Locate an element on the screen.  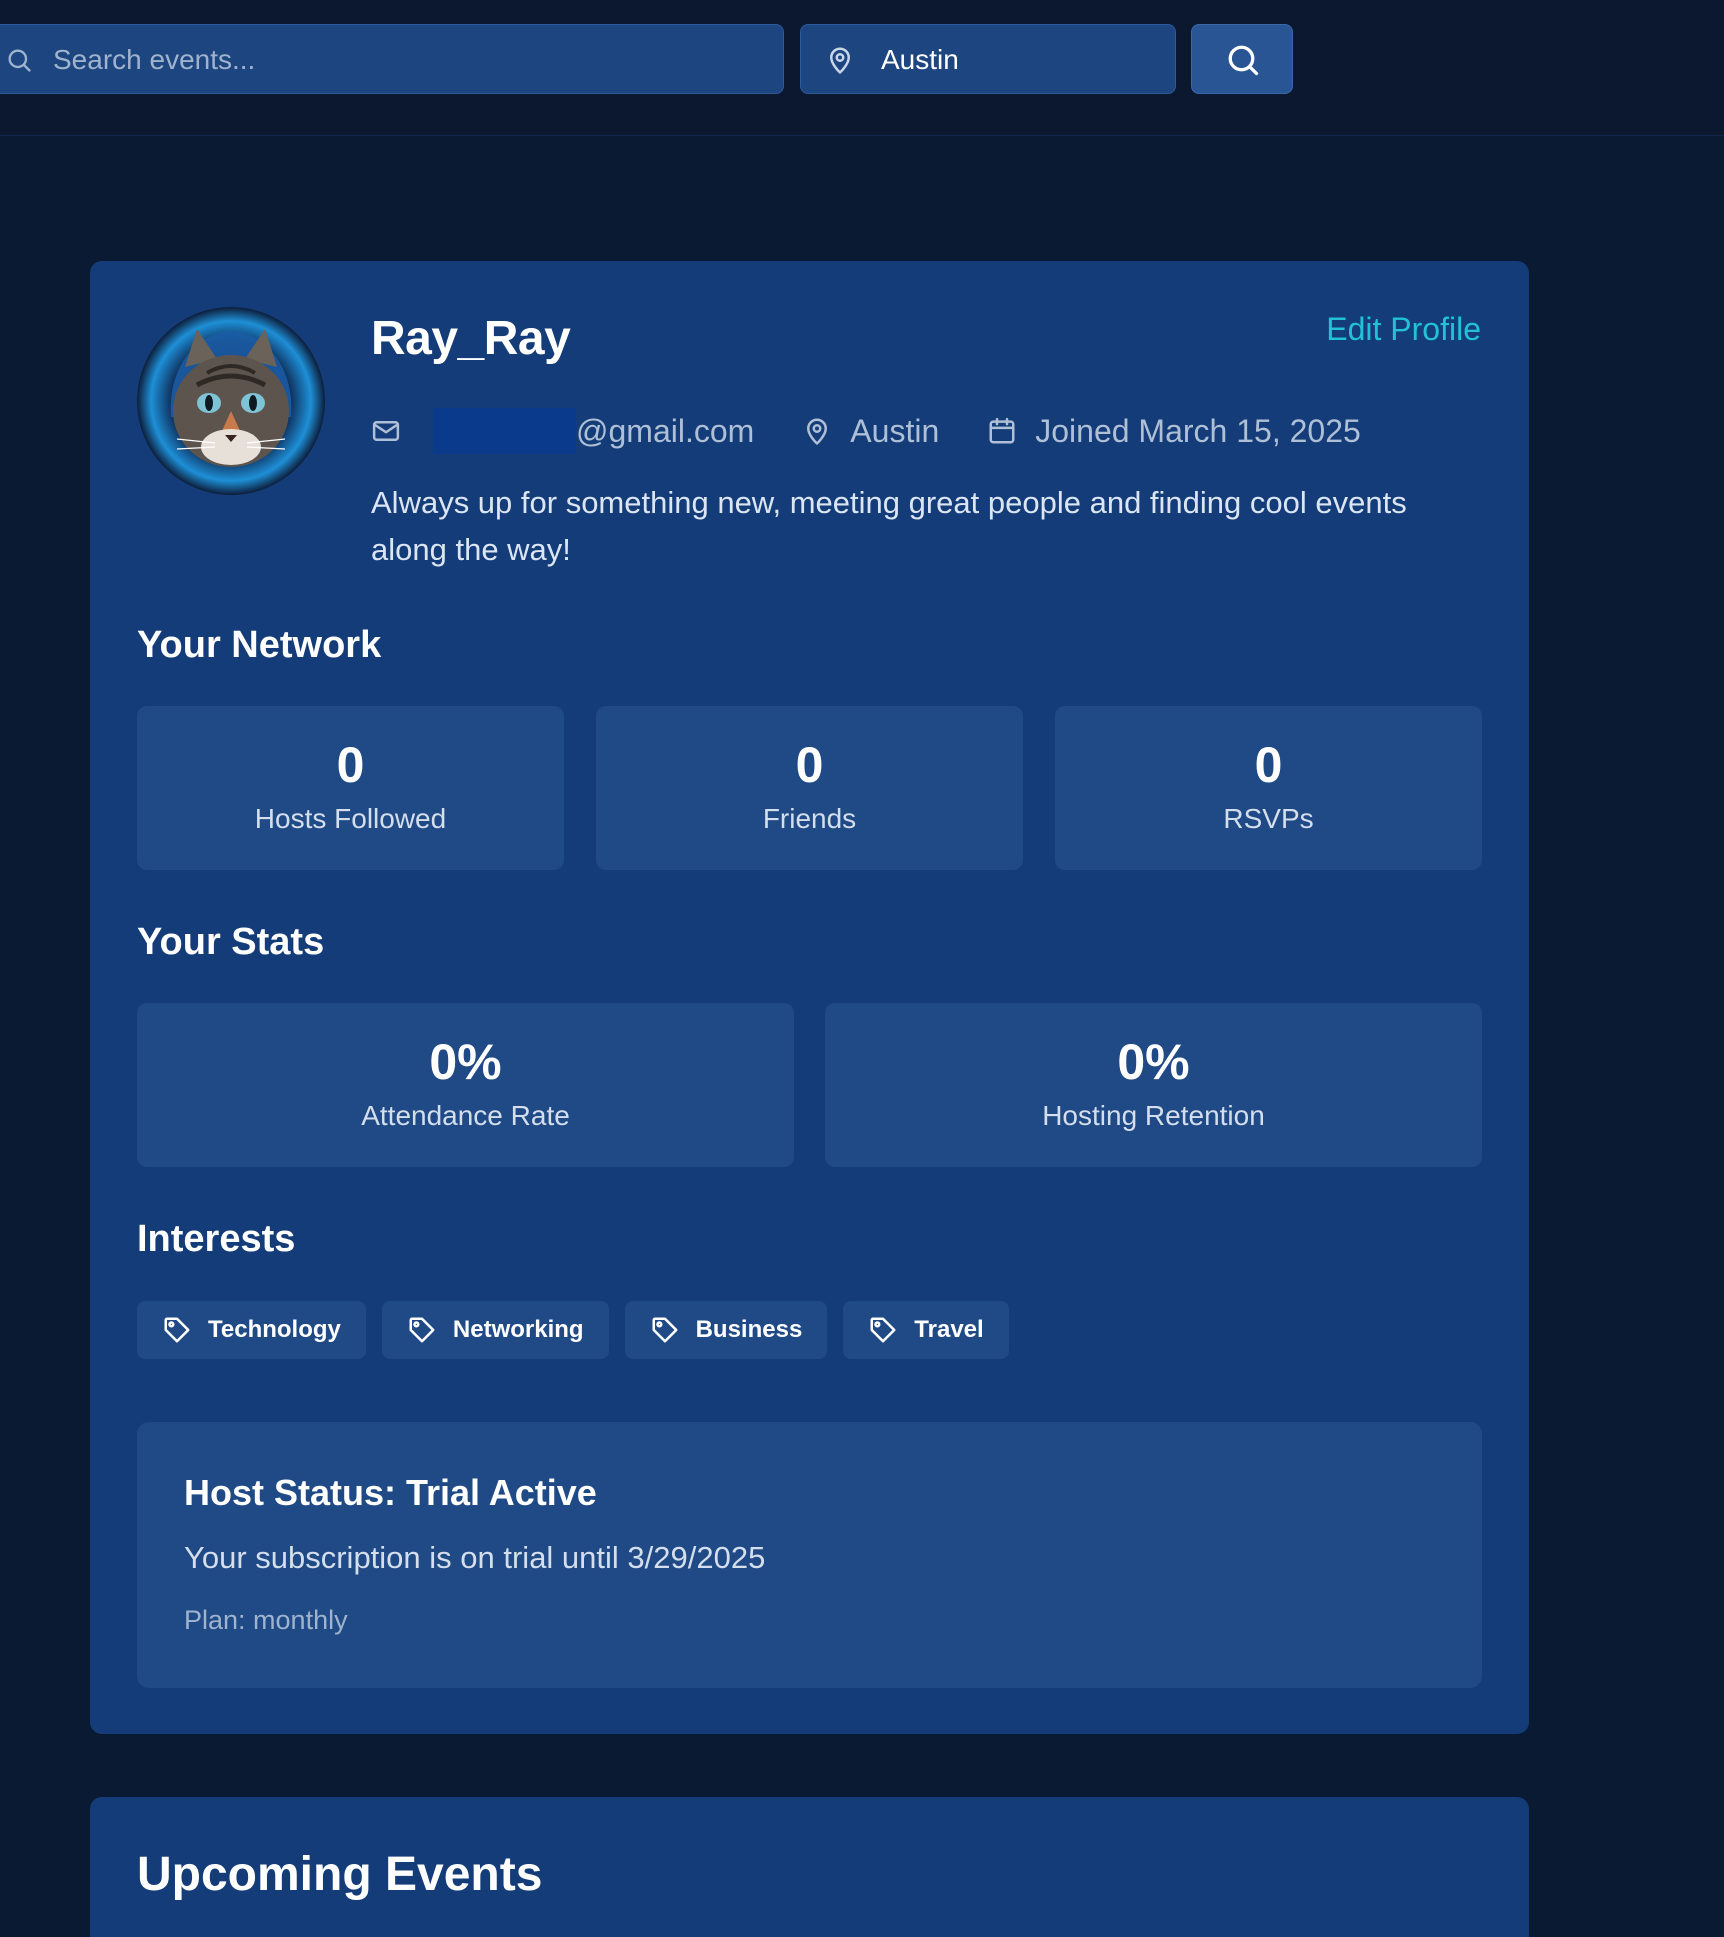
stat-attendance-rate: 0% Attendance Rate is located at coordinates (465, 1085).